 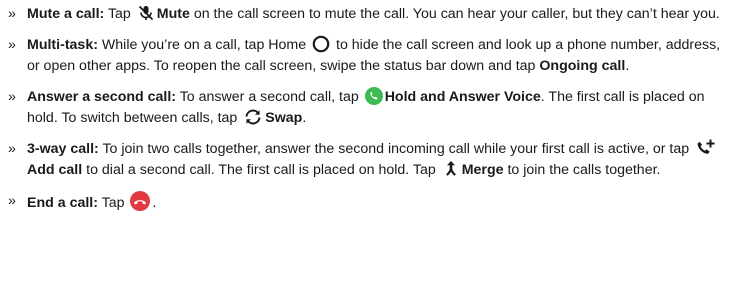 I want to click on bold-label: Merge, so click(x=482, y=170).